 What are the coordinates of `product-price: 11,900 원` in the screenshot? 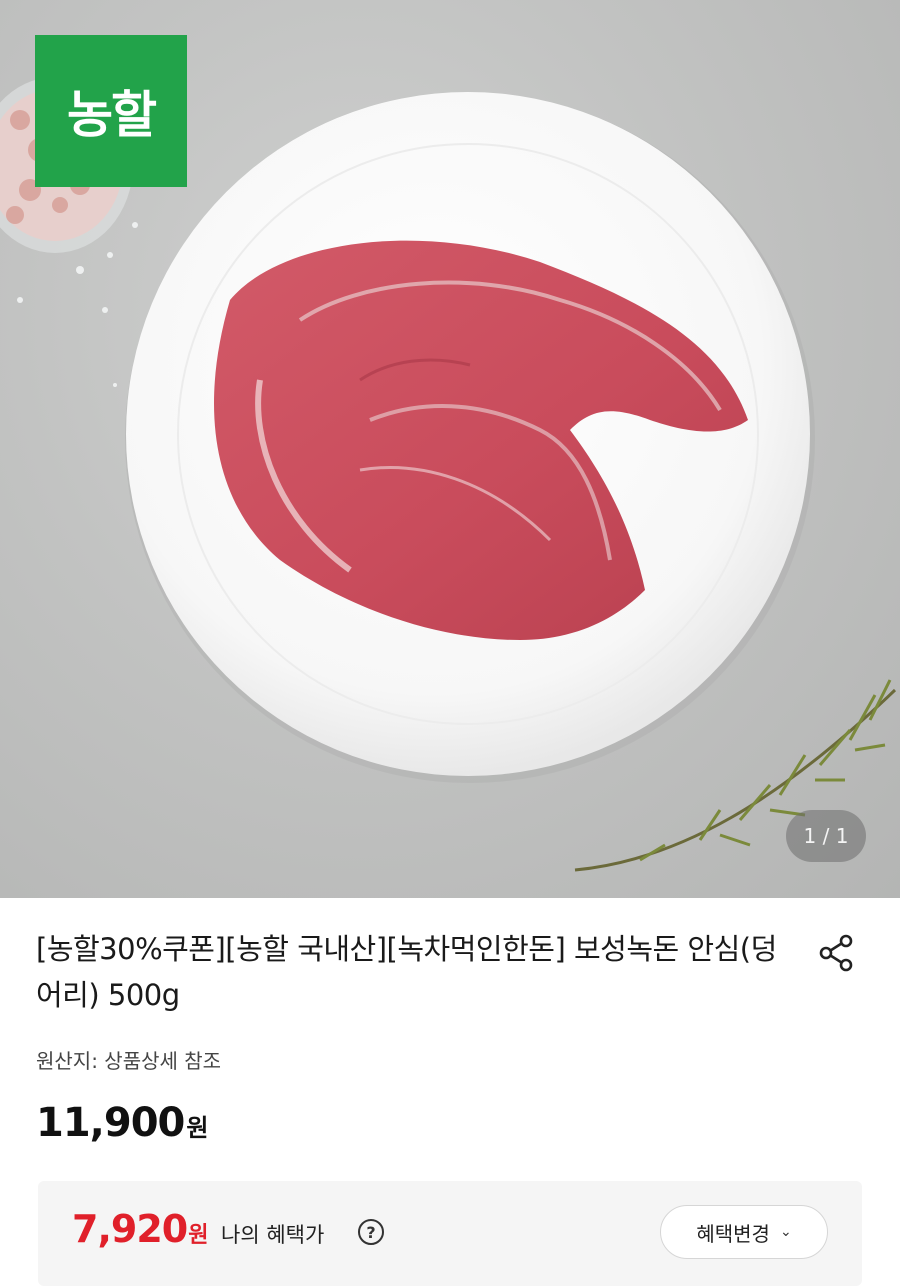 It's located at (122, 1123).